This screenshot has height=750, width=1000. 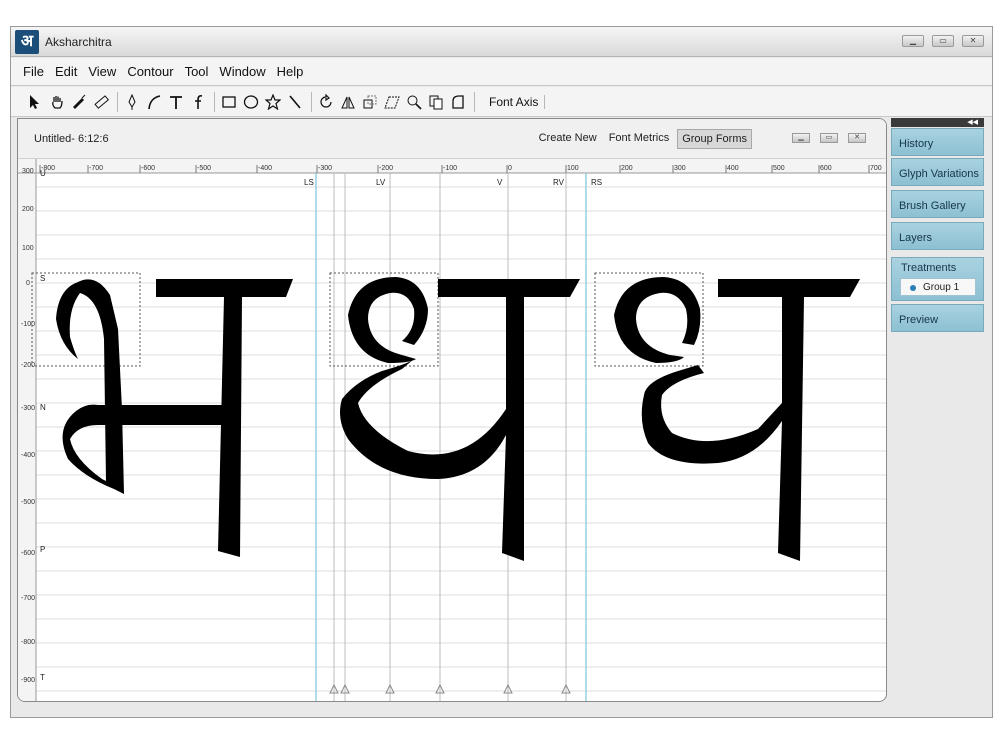 What do you see at coordinates (42, 677) in the screenshot?
I see `guide-label-t: T` at bounding box center [42, 677].